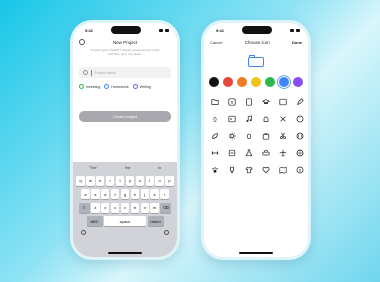 The height and width of the screenshot is (282, 380). I want to click on scale-icon, so click(232, 153).